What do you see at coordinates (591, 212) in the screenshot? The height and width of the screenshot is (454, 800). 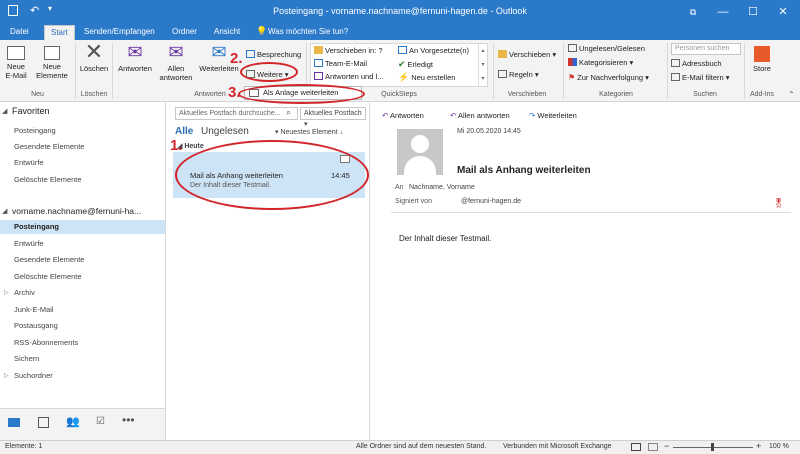 I see `header-divider` at bounding box center [591, 212].